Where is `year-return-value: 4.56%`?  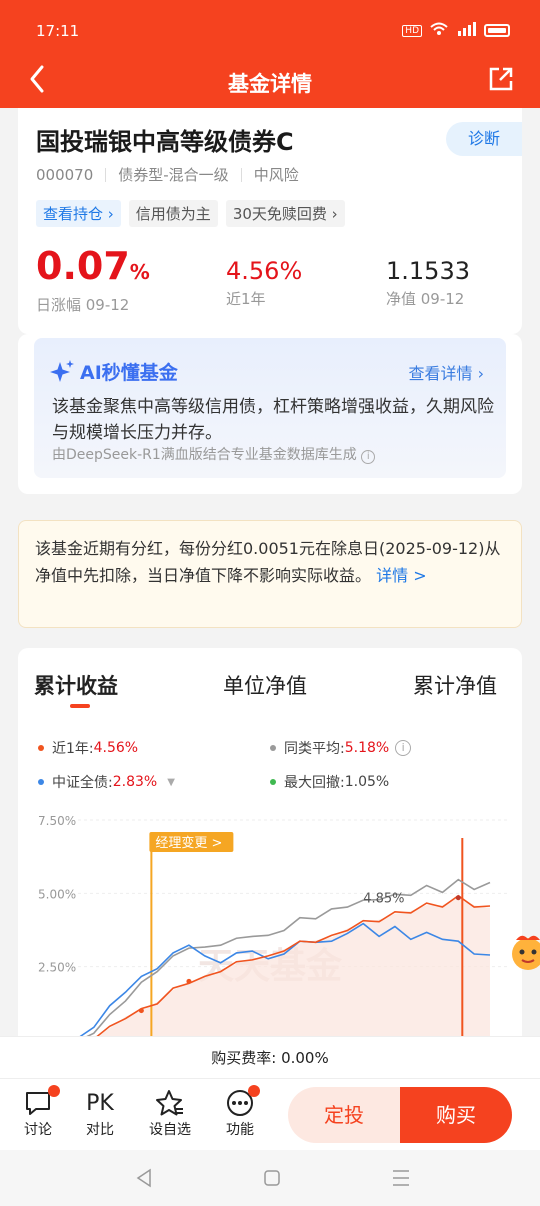 year-return-value: 4.56% is located at coordinates (264, 271).